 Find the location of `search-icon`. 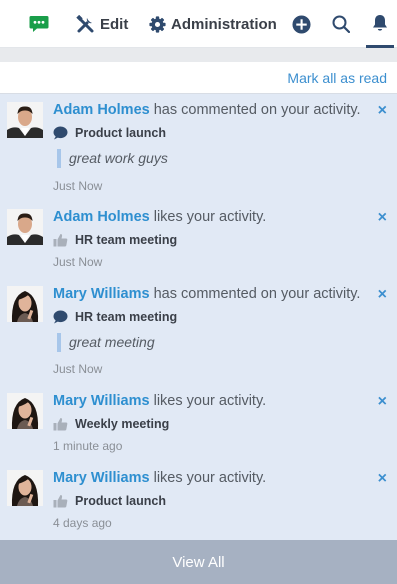

search-icon is located at coordinates (341, 24).